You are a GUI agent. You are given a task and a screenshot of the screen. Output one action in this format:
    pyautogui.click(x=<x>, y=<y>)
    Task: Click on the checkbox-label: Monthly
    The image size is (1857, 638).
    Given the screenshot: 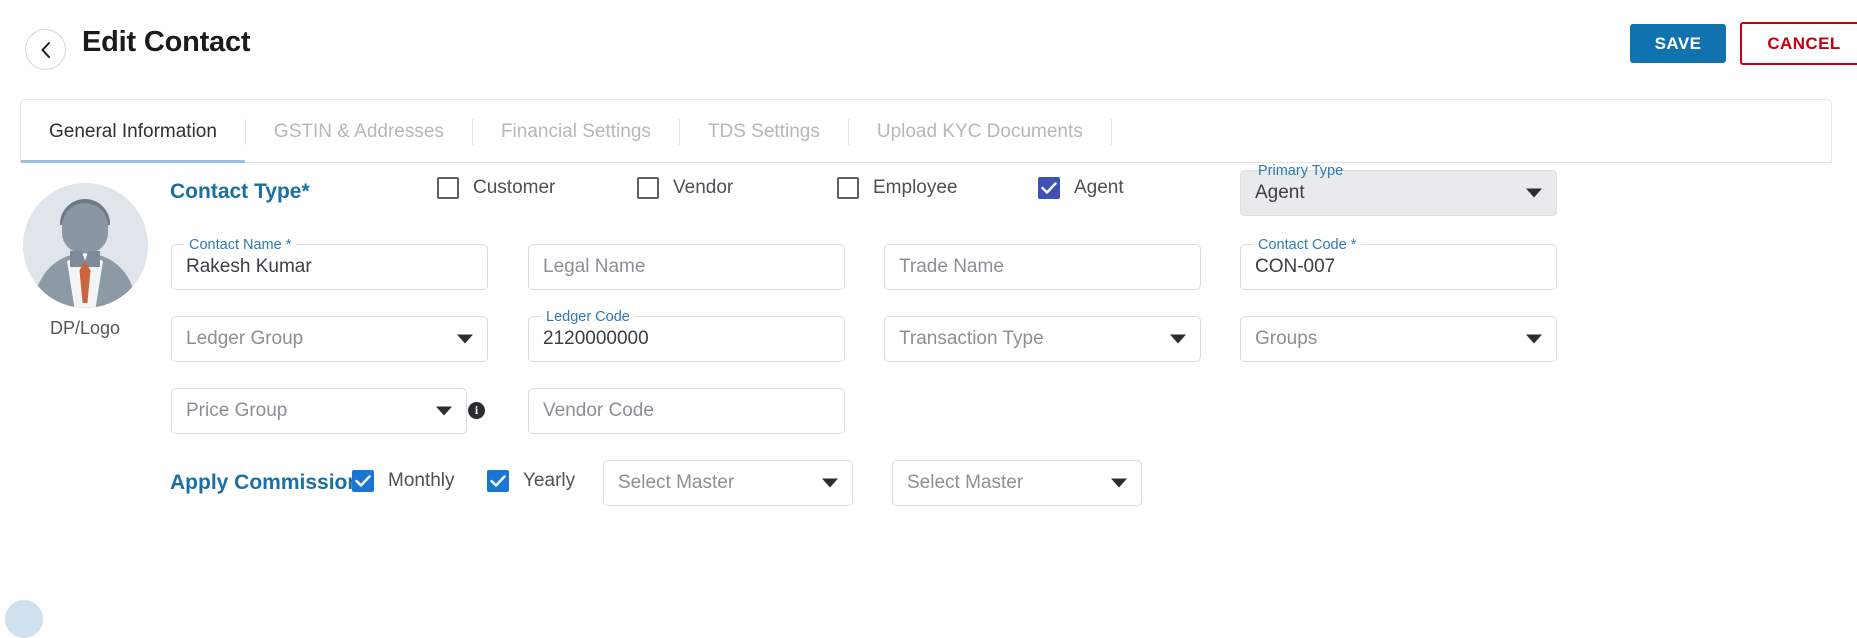 What is the action you would take?
    pyautogui.click(x=421, y=480)
    